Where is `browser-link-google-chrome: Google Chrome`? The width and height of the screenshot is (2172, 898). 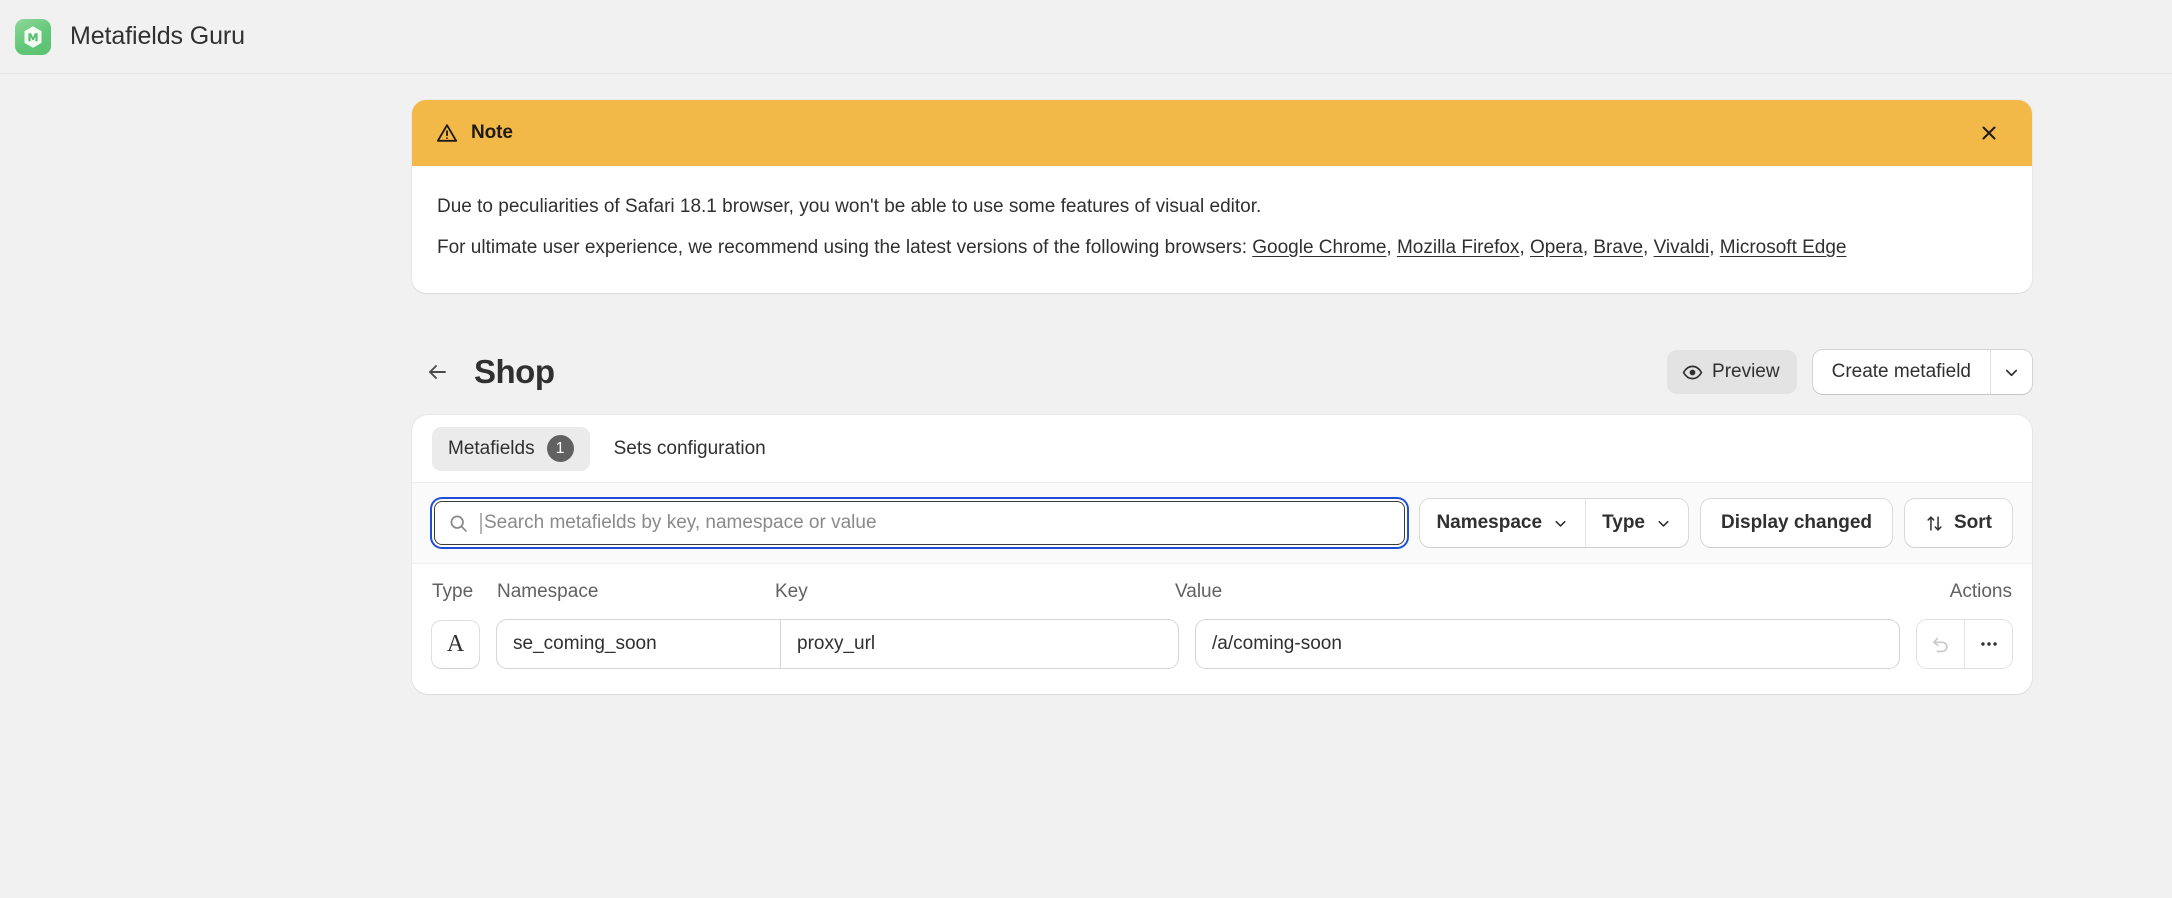 browser-link-google-chrome: Google Chrome is located at coordinates (1319, 247).